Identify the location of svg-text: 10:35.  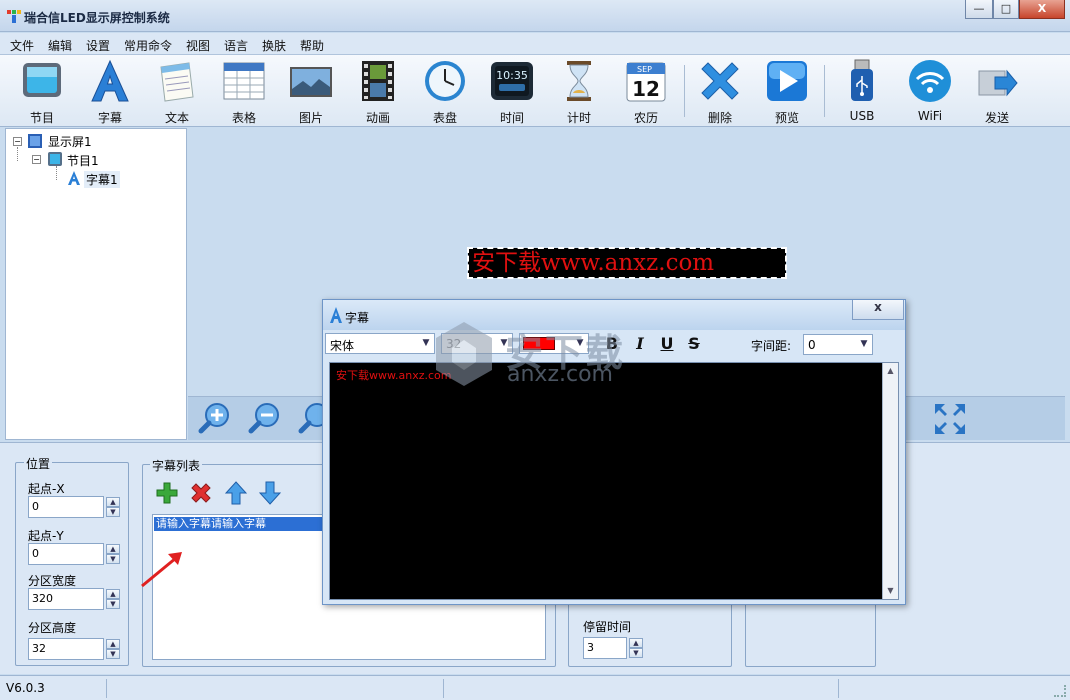
(512, 75).